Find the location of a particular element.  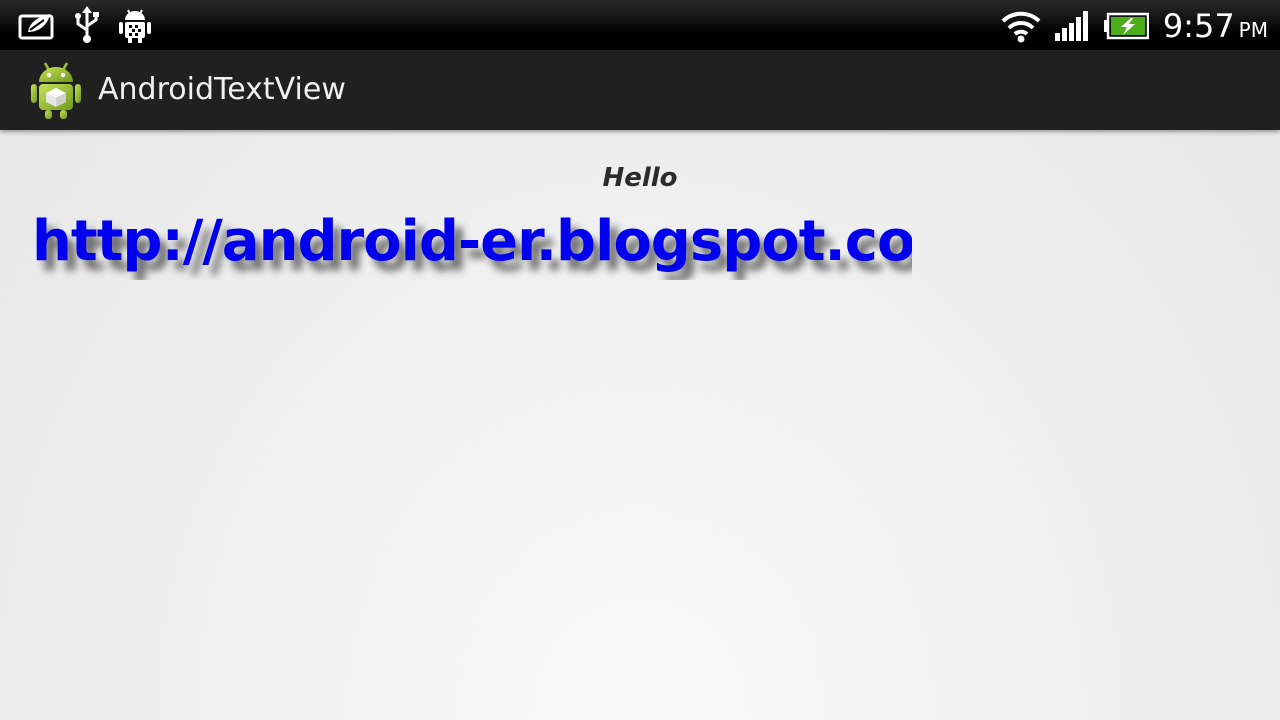

action-bar: AndroidTextView is located at coordinates (640, 90).